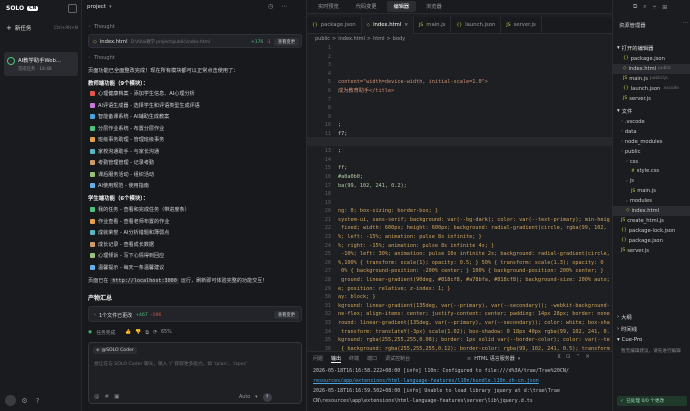  Describe the element at coordinates (651, 79) in the screenshot. I see `open-file-item: JS main.js public\js` at that location.